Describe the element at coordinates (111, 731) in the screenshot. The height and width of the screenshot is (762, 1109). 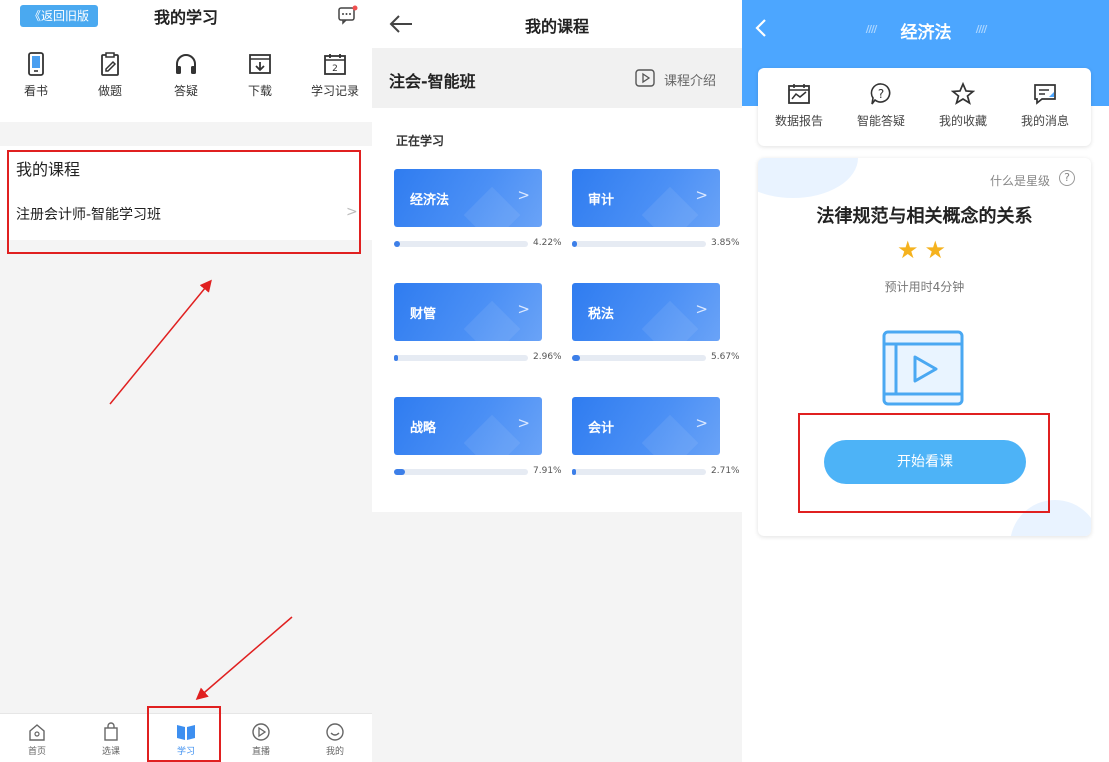
I see `bag-icon` at that location.